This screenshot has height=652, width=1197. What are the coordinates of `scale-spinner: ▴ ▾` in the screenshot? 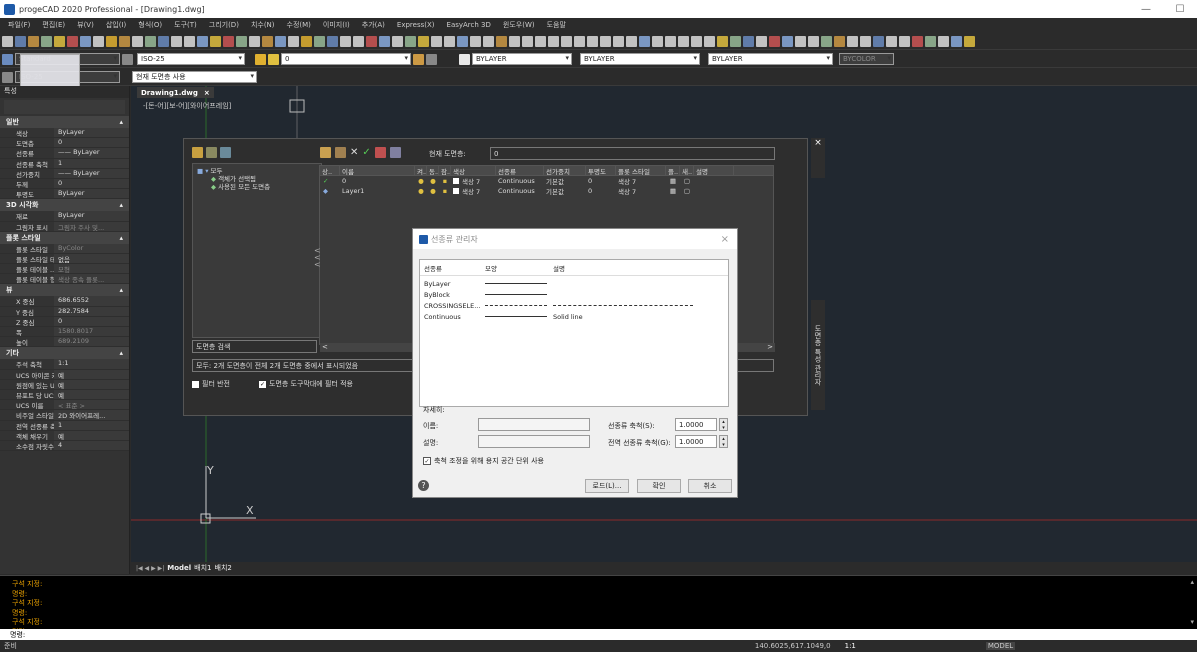 It's located at (723, 424).